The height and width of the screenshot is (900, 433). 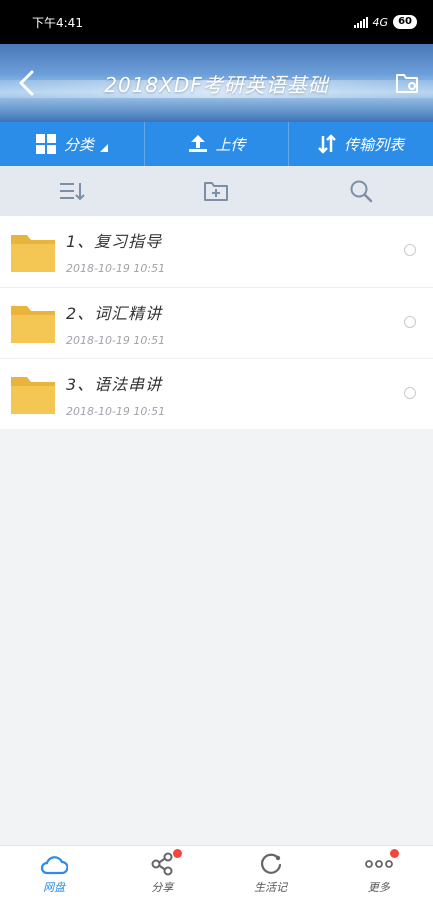 What do you see at coordinates (57, 22) in the screenshot?
I see `status-time: 下午4:41` at bounding box center [57, 22].